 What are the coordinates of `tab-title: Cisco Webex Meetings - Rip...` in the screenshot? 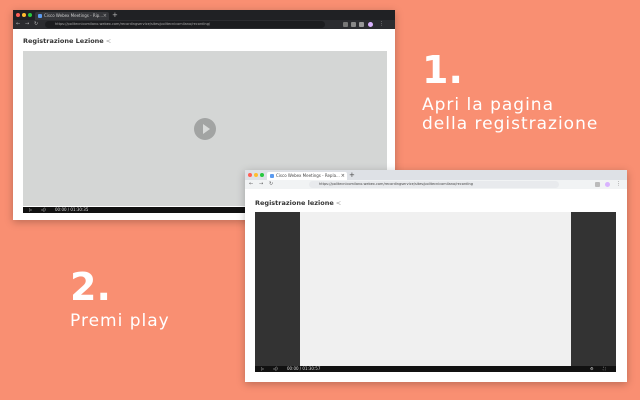 It's located at (74, 15).